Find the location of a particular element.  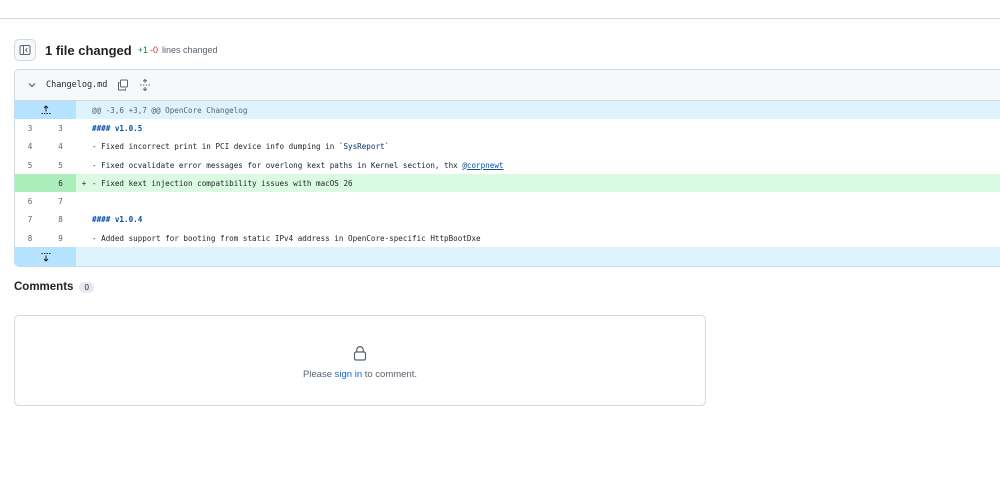

diff-line: 7 8 #### v1.0.4 is located at coordinates (507, 220).